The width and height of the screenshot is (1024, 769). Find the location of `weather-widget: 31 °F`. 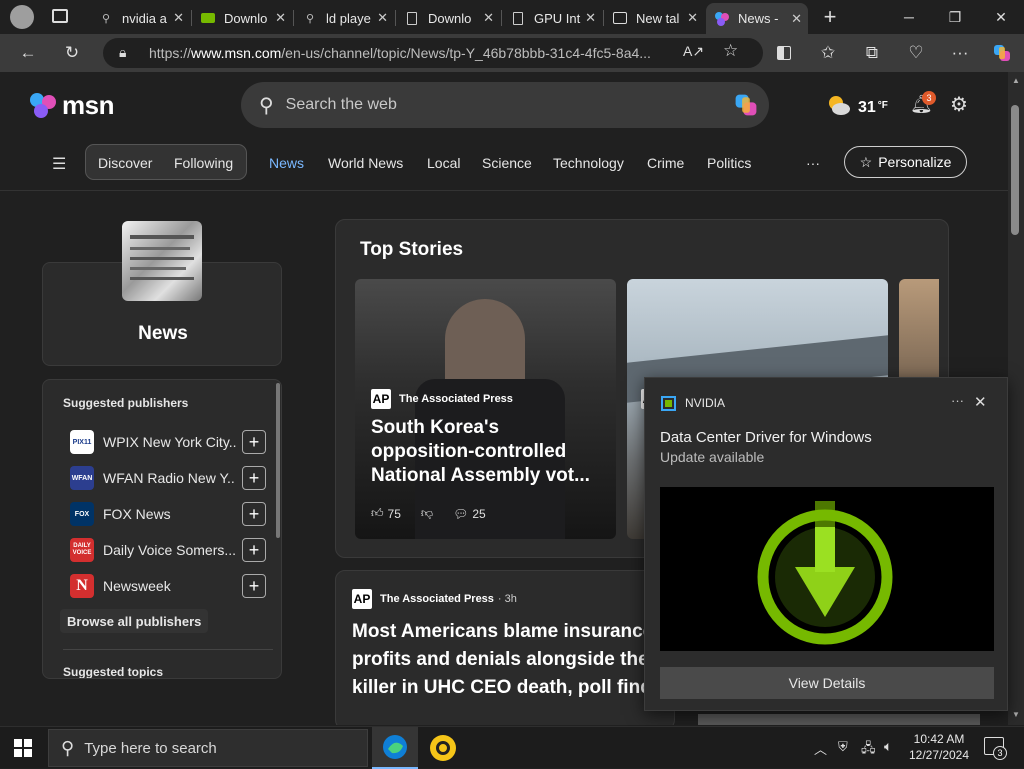

weather-widget: 31 °F is located at coordinates (857, 107).